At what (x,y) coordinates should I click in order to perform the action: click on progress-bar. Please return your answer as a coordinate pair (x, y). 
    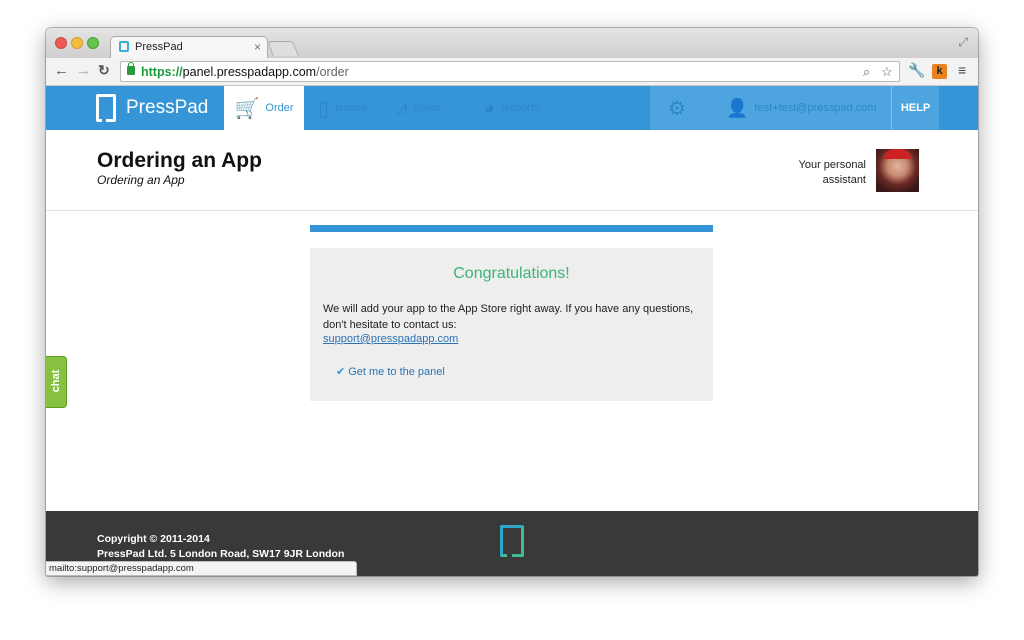
    Looking at the image, I should click on (511, 228).